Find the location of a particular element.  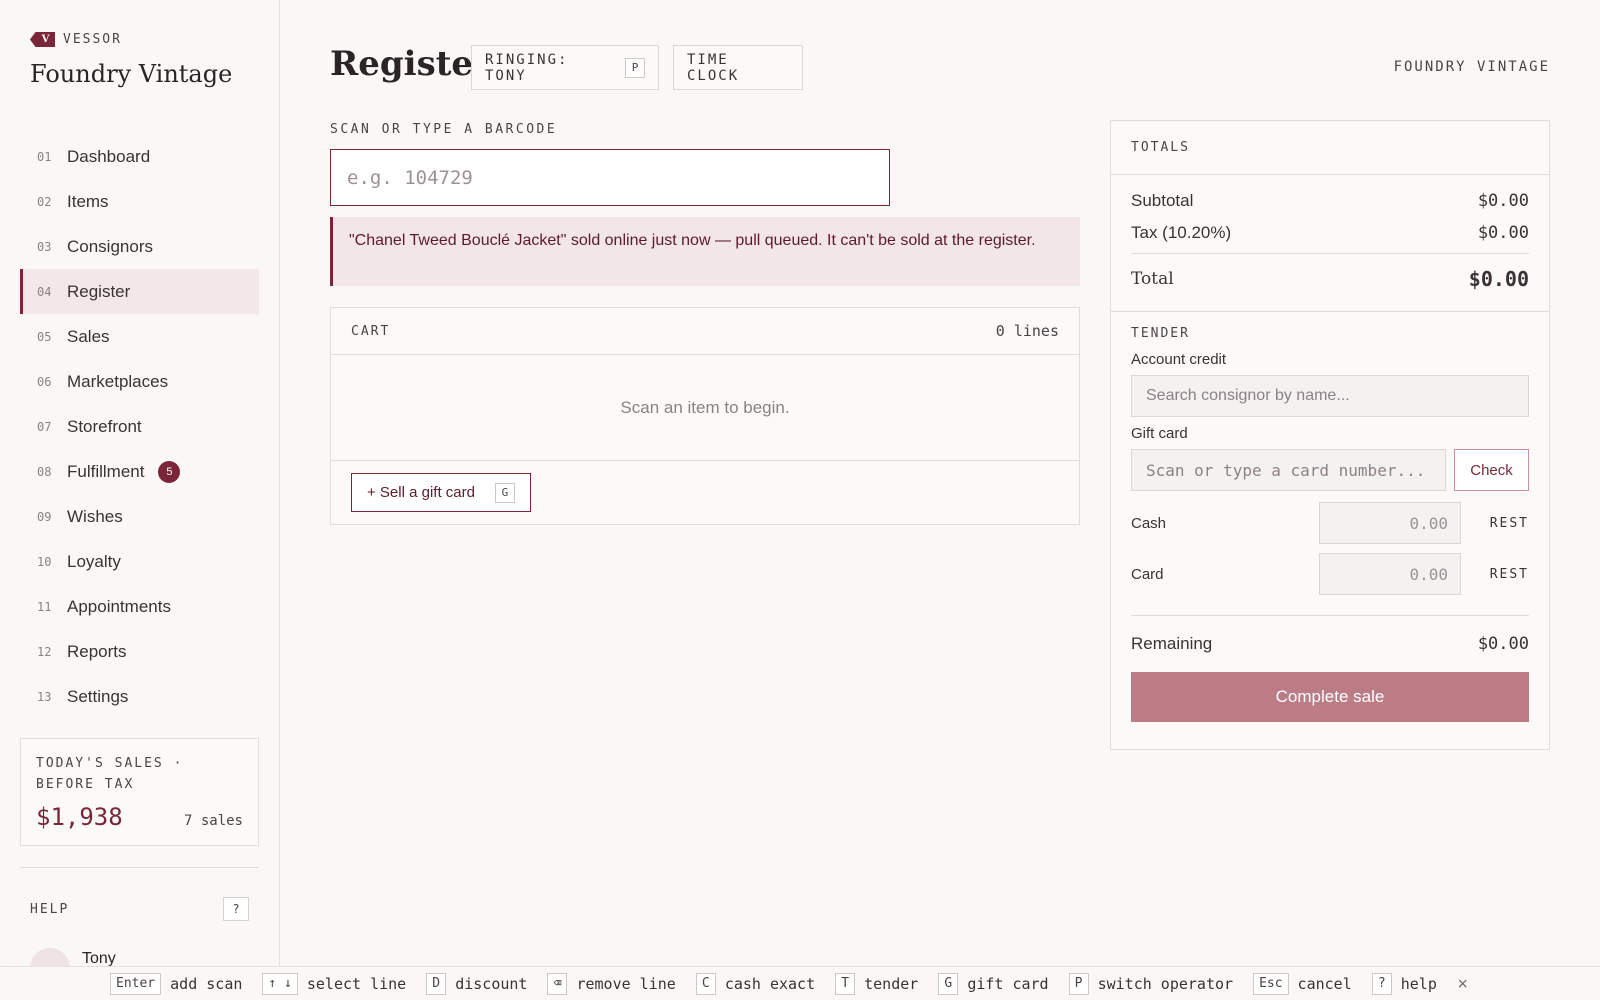

tax-row: Tax (10.20%) $0.00 is located at coordinates (1330, 233).